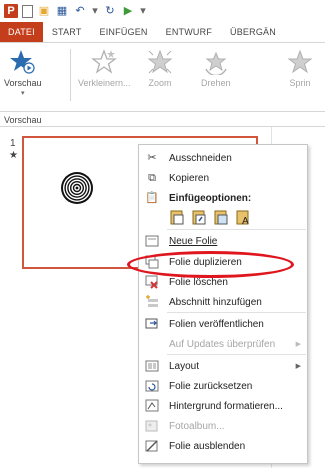  What do you see at coordinates (223, 178) in the screenshot?
I see `menu-item-copy: ⧉ Kopieren` at bounding box center [223, 178].